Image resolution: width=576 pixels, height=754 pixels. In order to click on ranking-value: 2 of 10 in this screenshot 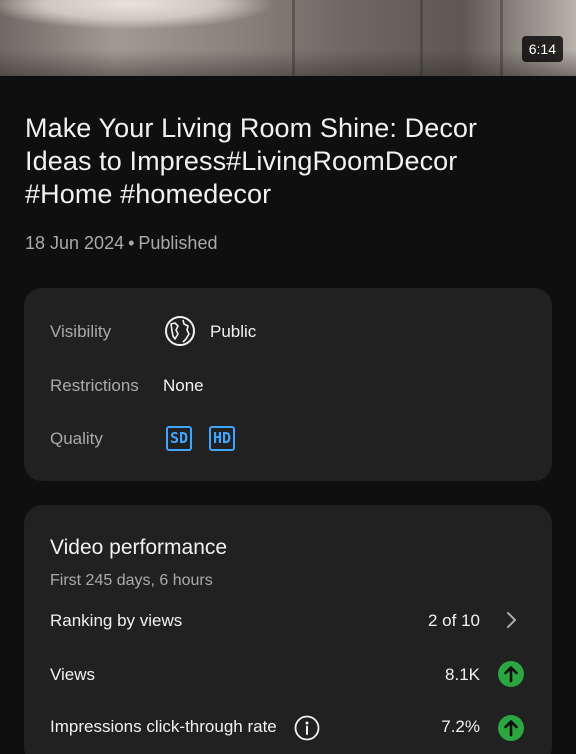, I will do `click(454, 620)`.